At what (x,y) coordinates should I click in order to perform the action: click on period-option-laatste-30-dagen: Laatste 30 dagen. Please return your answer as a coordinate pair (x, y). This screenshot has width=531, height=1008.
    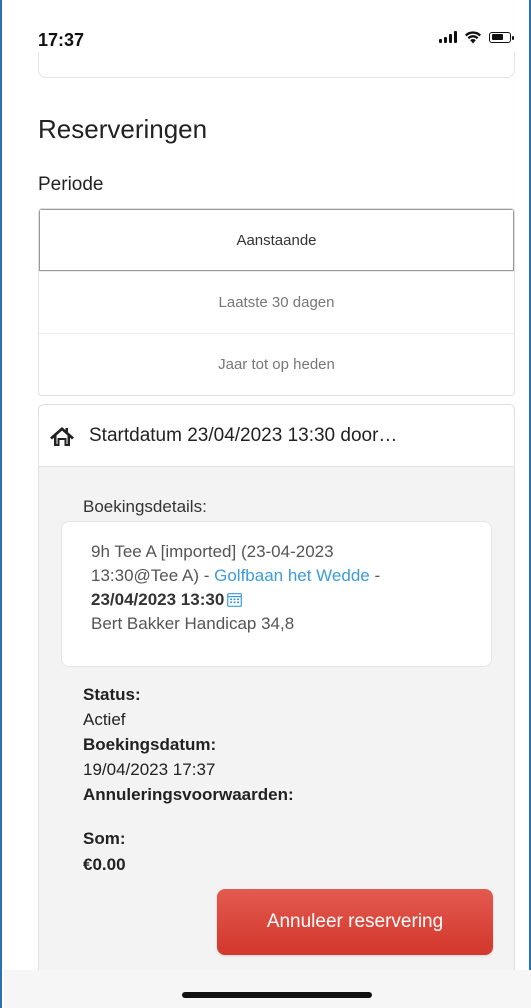
    Looking at the image, I should click on (276, 302).